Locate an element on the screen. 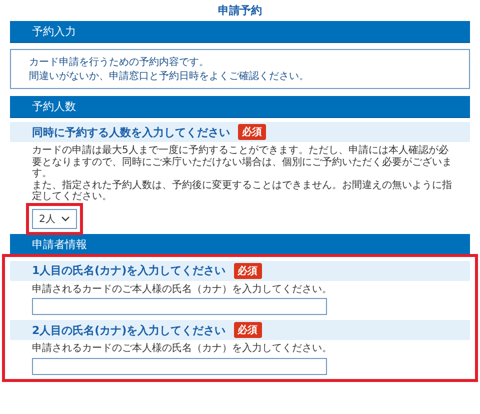 The height and width of the screenshot is (414, 480). section-header: 申請者情報 is located at coordinates (240, 245).